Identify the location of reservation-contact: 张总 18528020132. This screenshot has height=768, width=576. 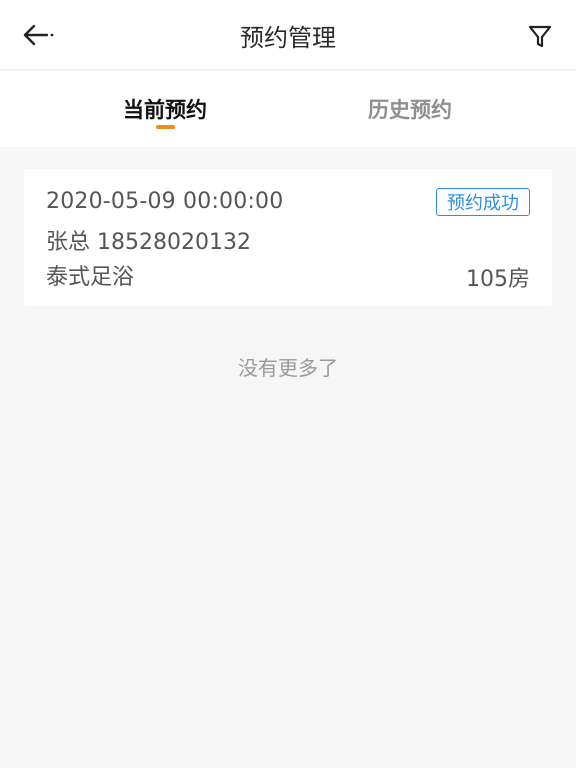
(148, 242).